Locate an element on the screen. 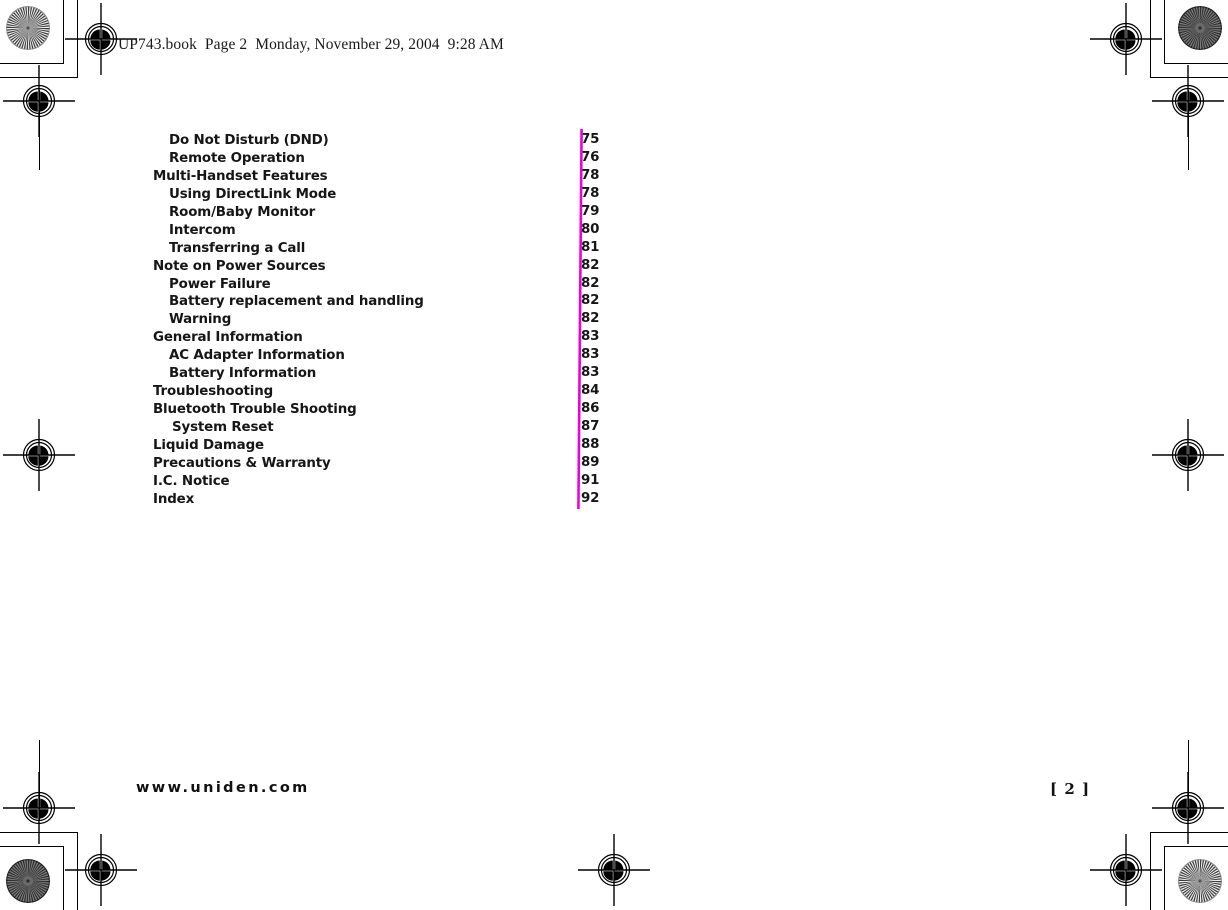 Image resolution: width=1228 pixels, height=910 pixels. toc-entry-title: Liquid Damage is located at coordinates (208, 445).